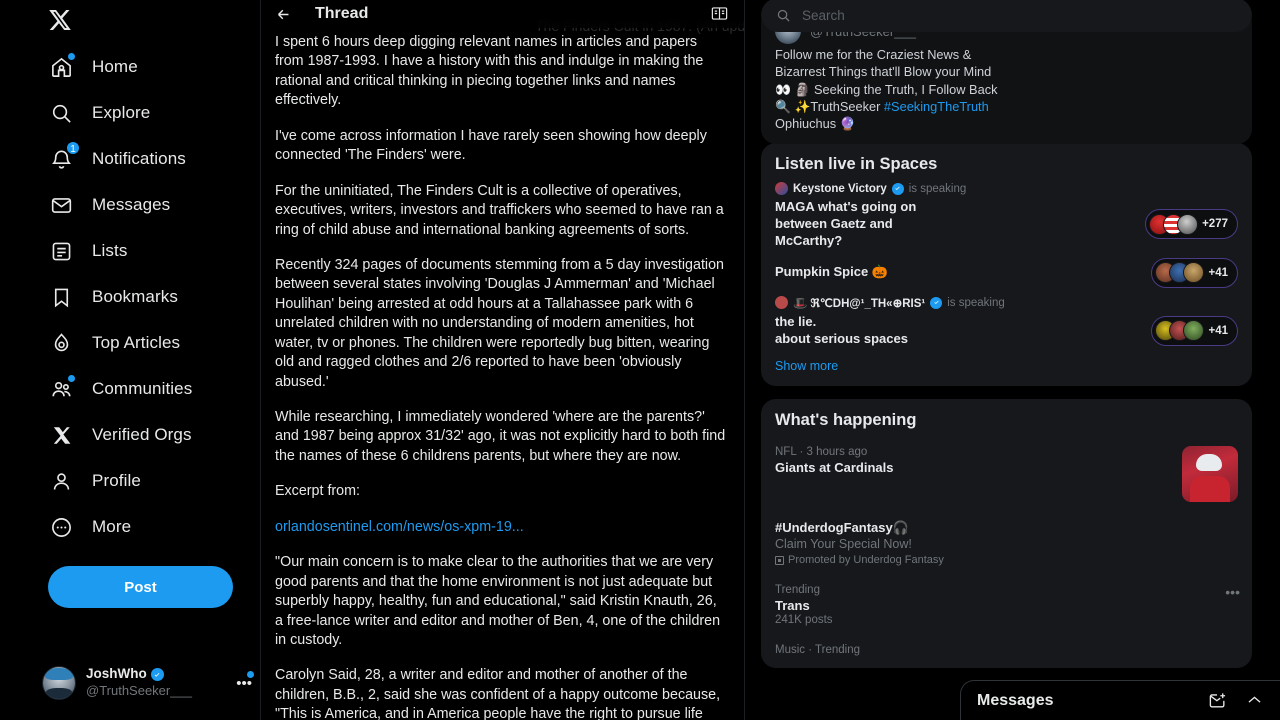  I want to click on sidebar-item-notifications: 1 Notifications, so click(154, 159).